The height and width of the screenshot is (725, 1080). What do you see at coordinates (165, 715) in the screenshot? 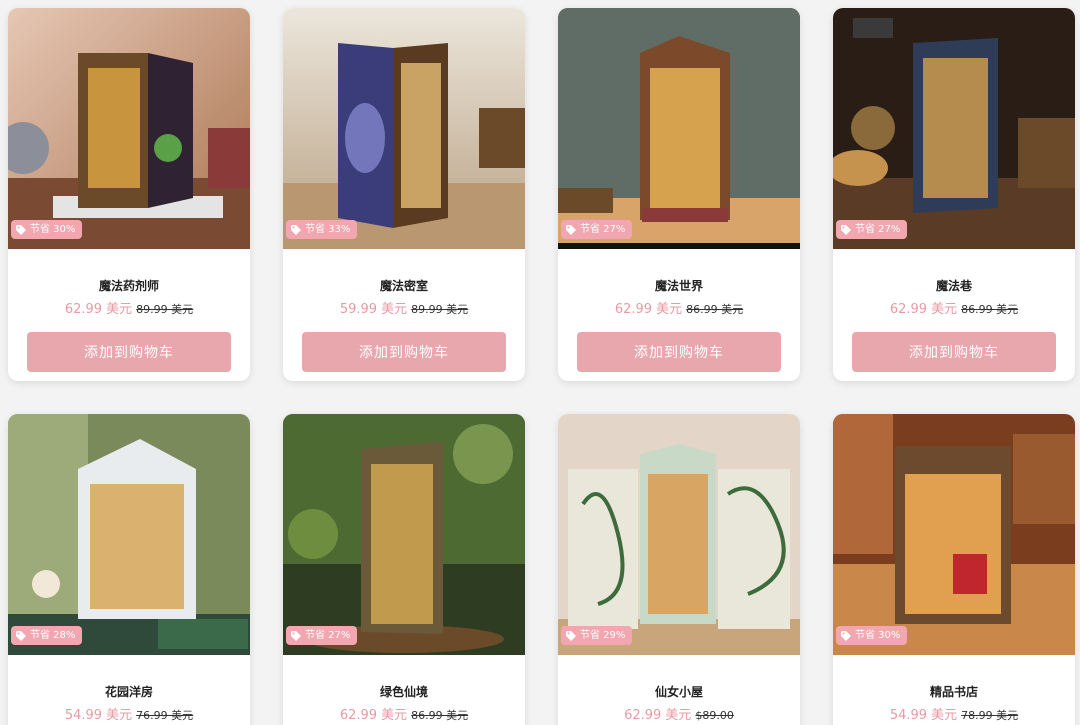
I see `original-price: 76.99 美元` at bounding box center [165, 715].